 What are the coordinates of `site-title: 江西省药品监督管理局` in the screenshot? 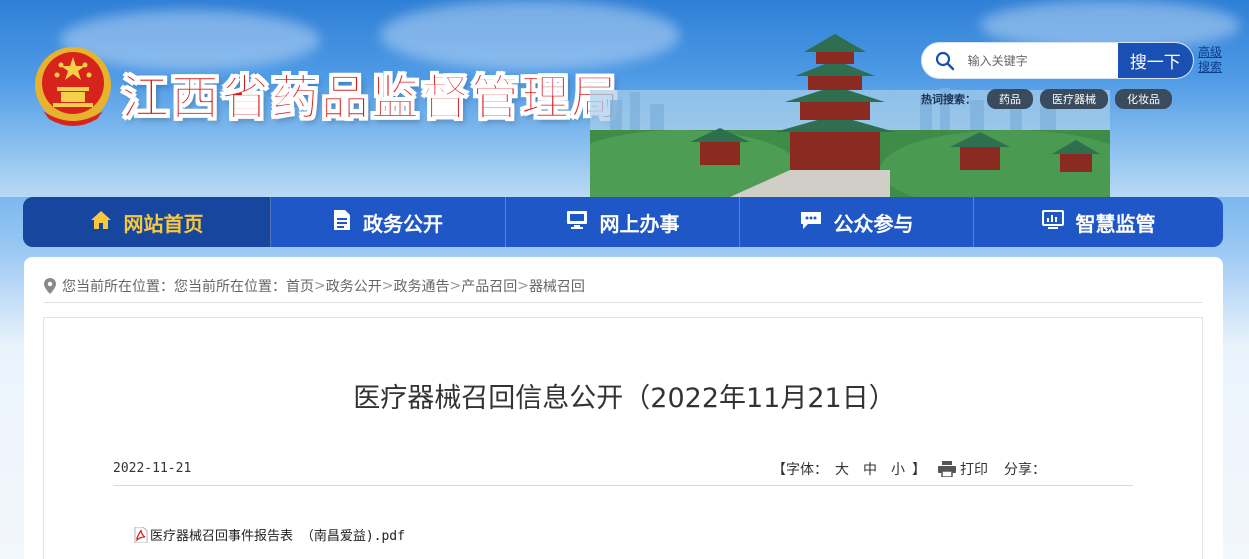 It's located at (371, 98).